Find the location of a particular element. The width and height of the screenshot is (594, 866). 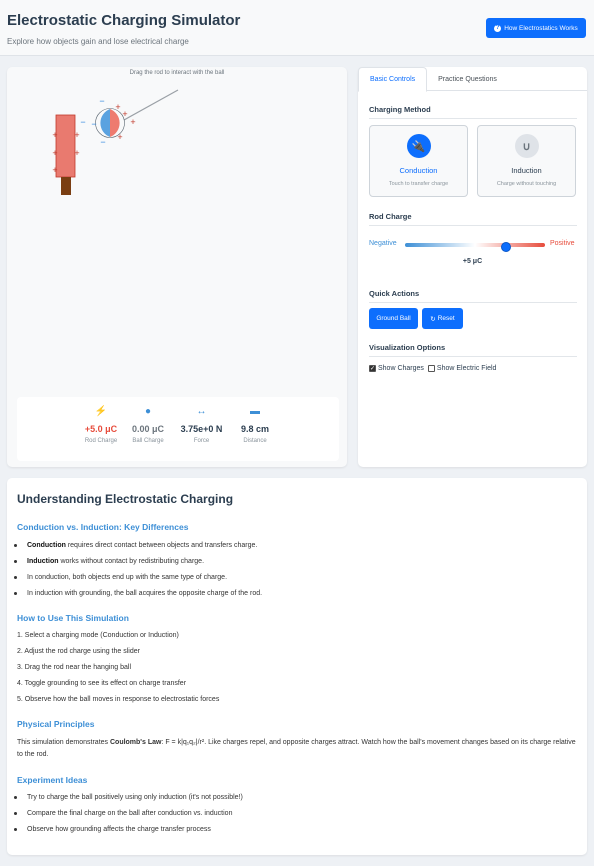

tab-practice-questions: Practice Questions is located at coordinates (467, 79).